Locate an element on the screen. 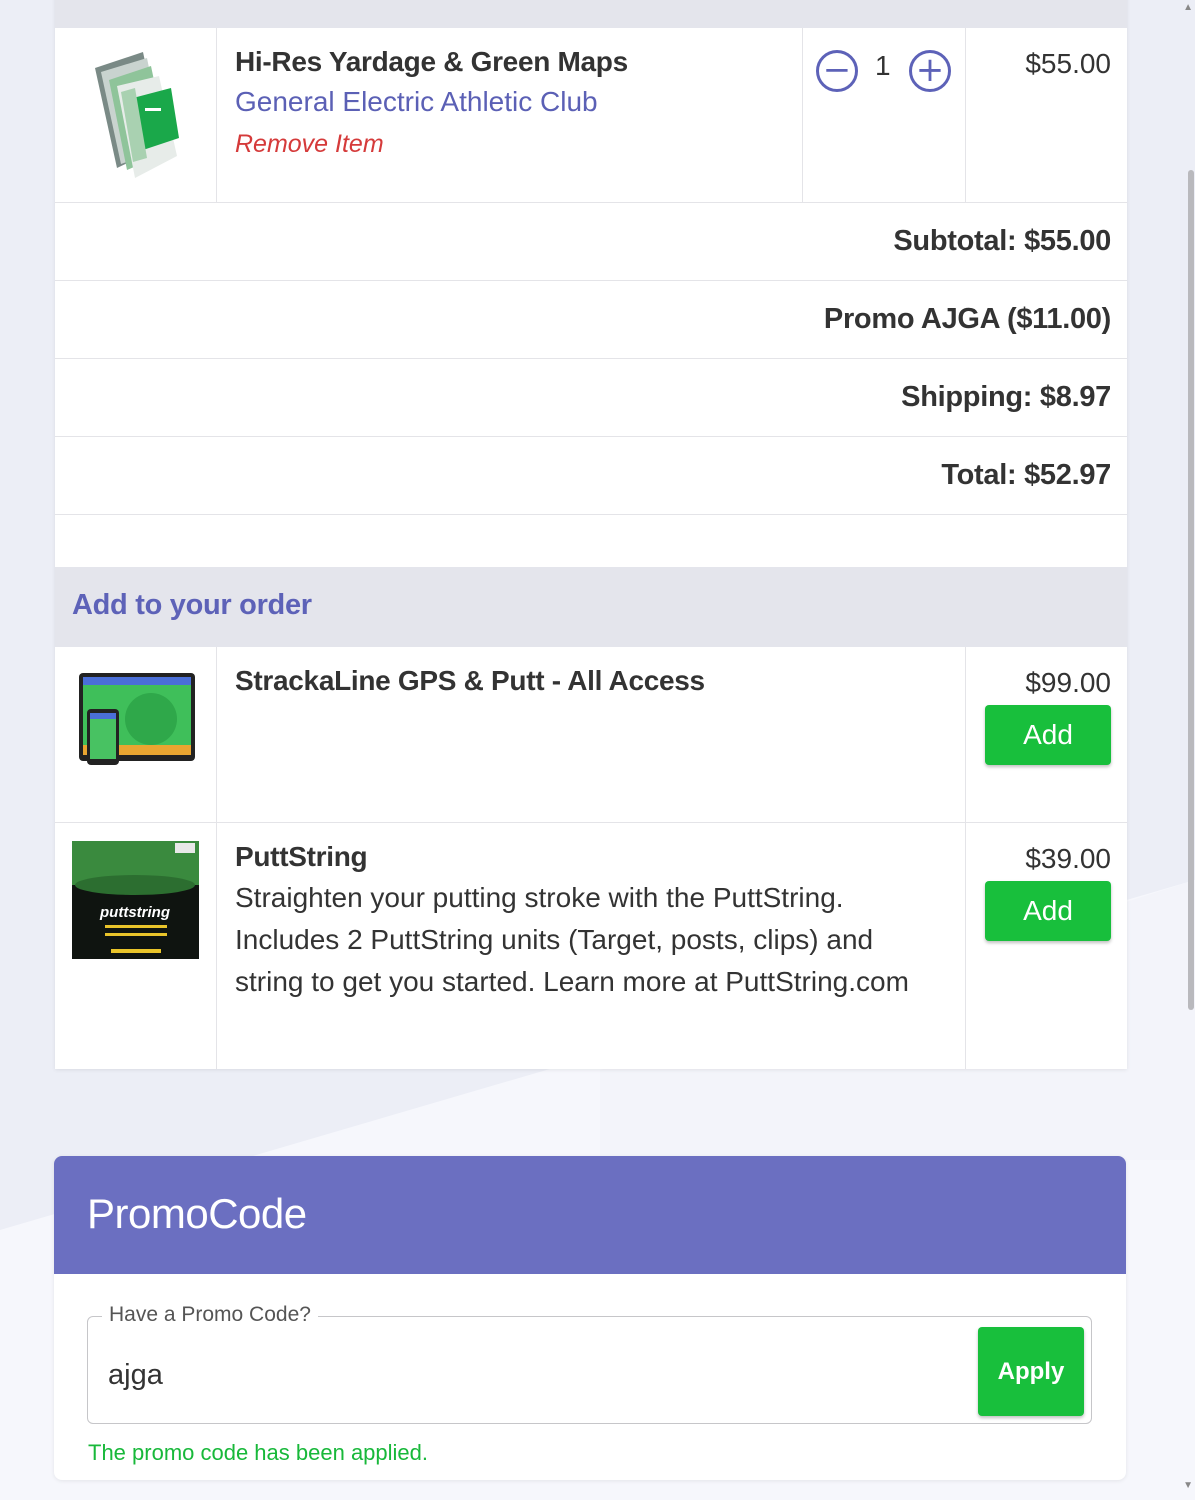 The image size is (1195, 1500). promo-code-label: Have a Promo Code? is located at coordinates (210, 1315).